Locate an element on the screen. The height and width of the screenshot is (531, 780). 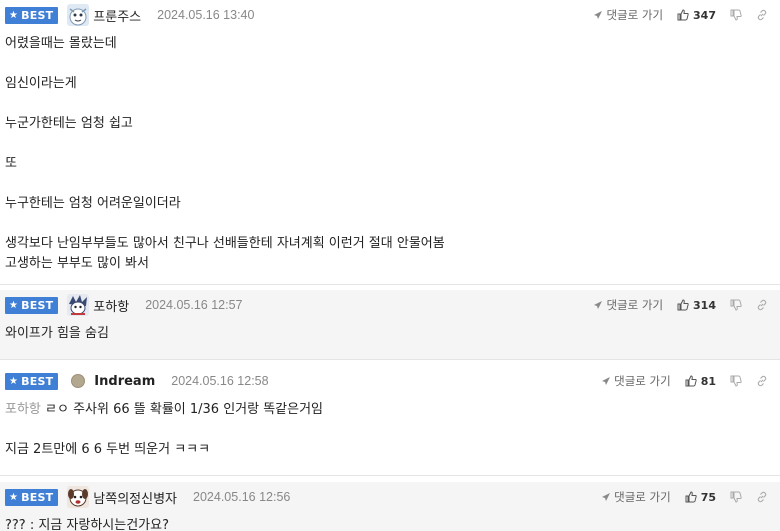
comment-body: 와이프가 힘을 숨김 is located at coordinates (390, 337).